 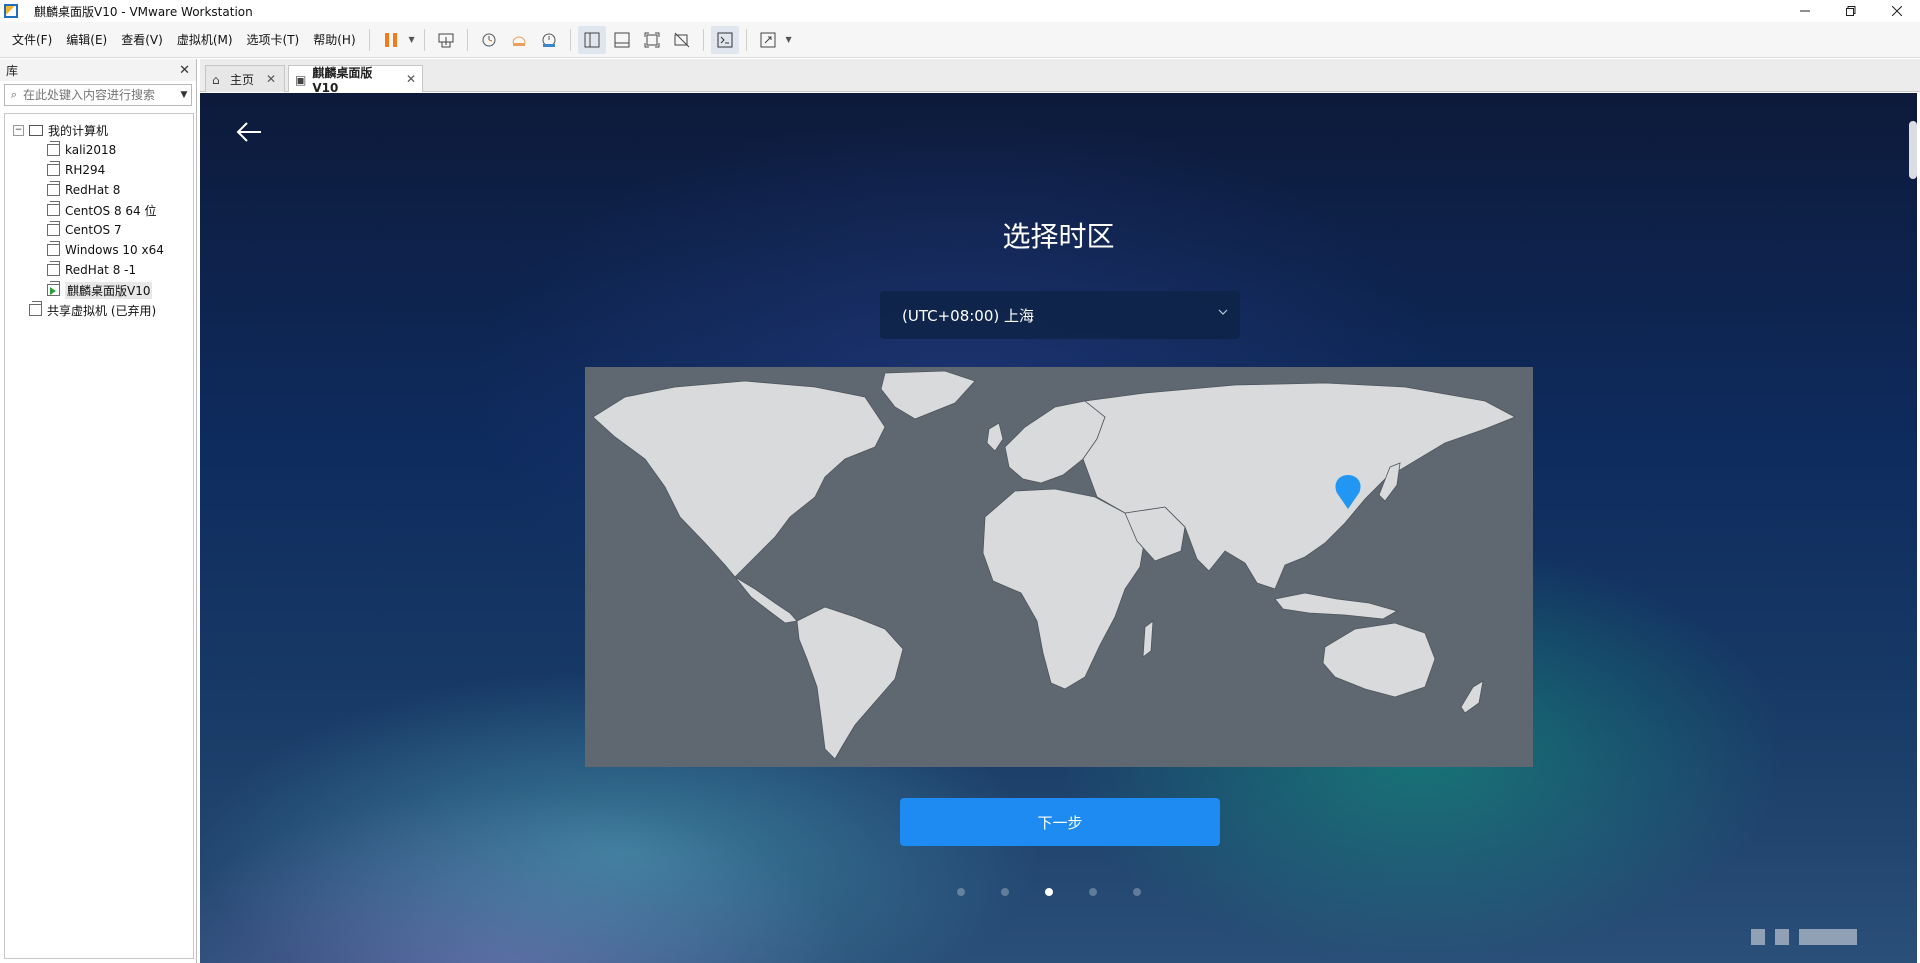 What do you see at coordinates (249, 132) in the screenshot?
I see `back-arrow-icon` at bounding box center [249, 132].